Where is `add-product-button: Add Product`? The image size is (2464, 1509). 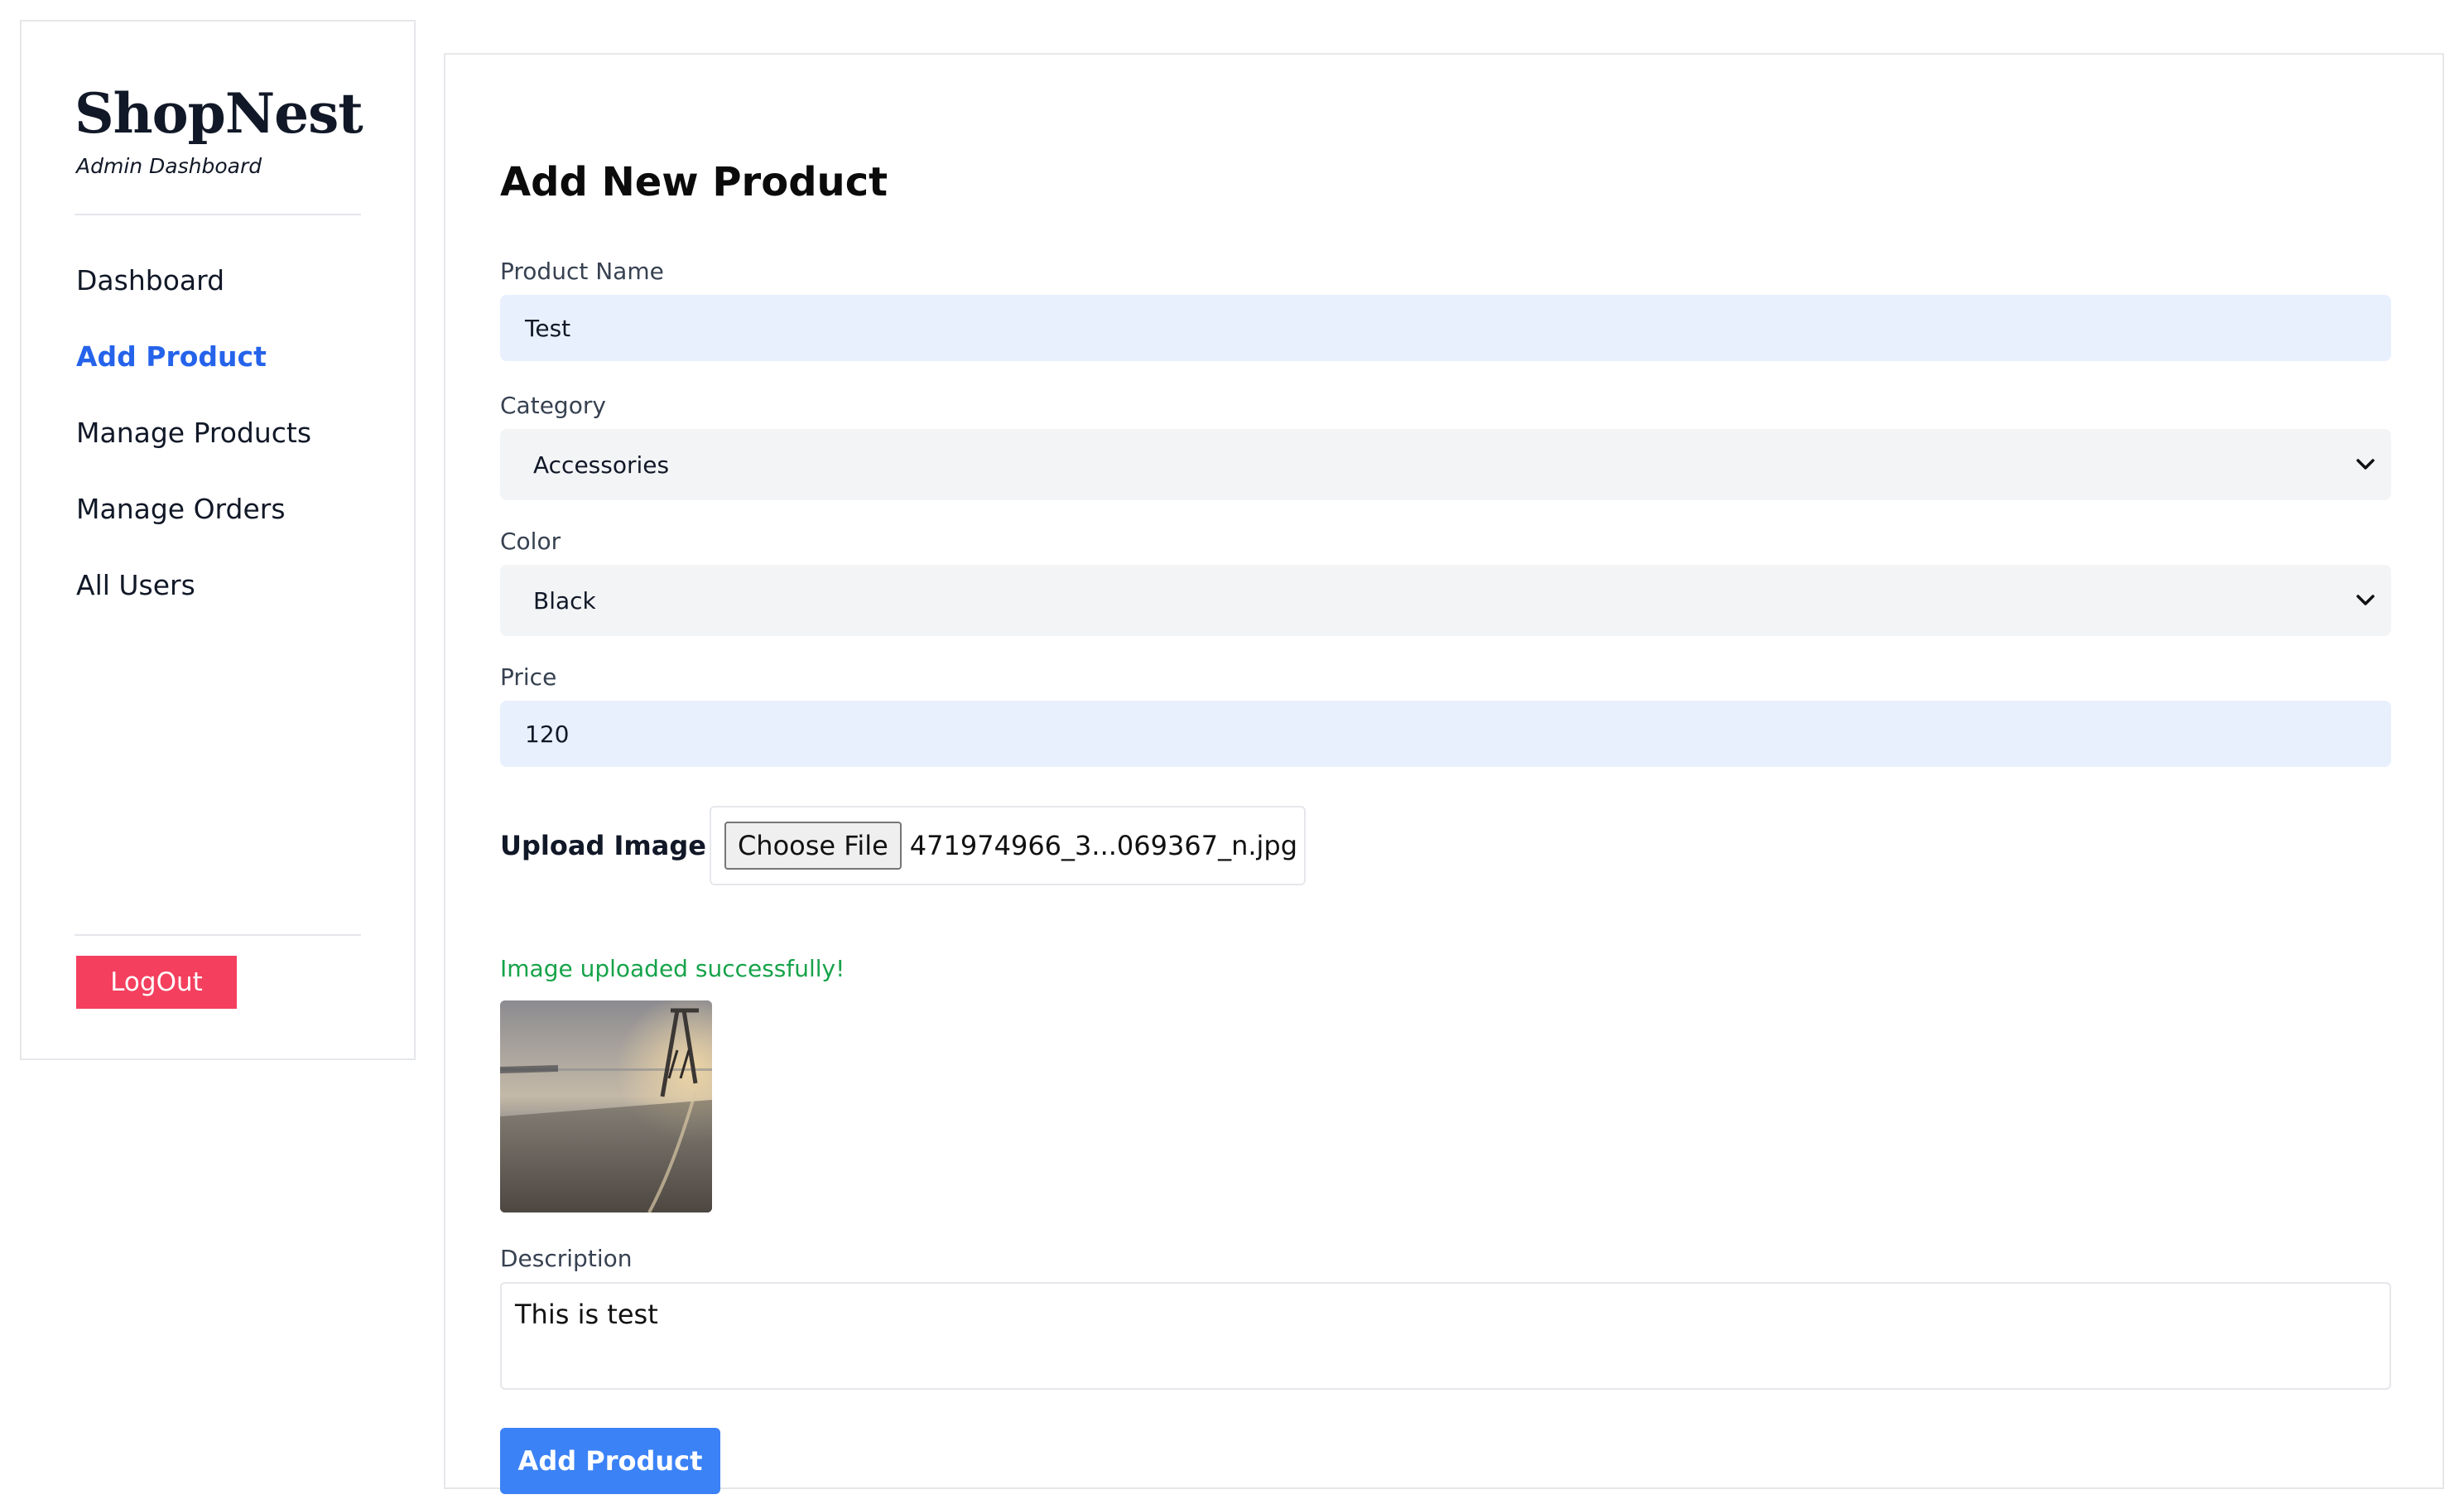 add-product-button: Add Product is located at coordinates (610, 1461).